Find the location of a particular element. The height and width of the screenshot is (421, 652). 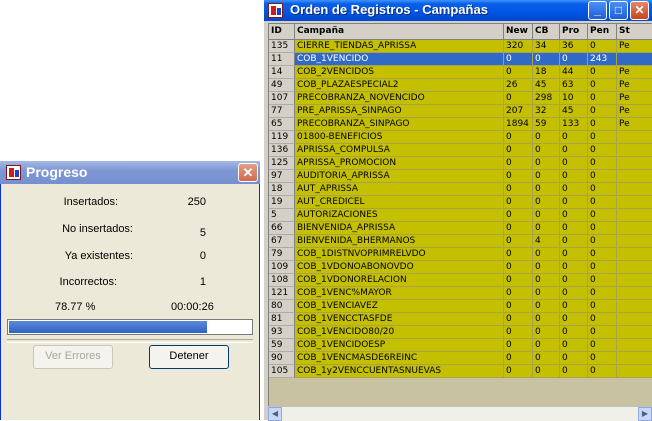

table-row: 19 AUT_CREDICEL 0 0 0 0 is located at coordinates (460, 202).